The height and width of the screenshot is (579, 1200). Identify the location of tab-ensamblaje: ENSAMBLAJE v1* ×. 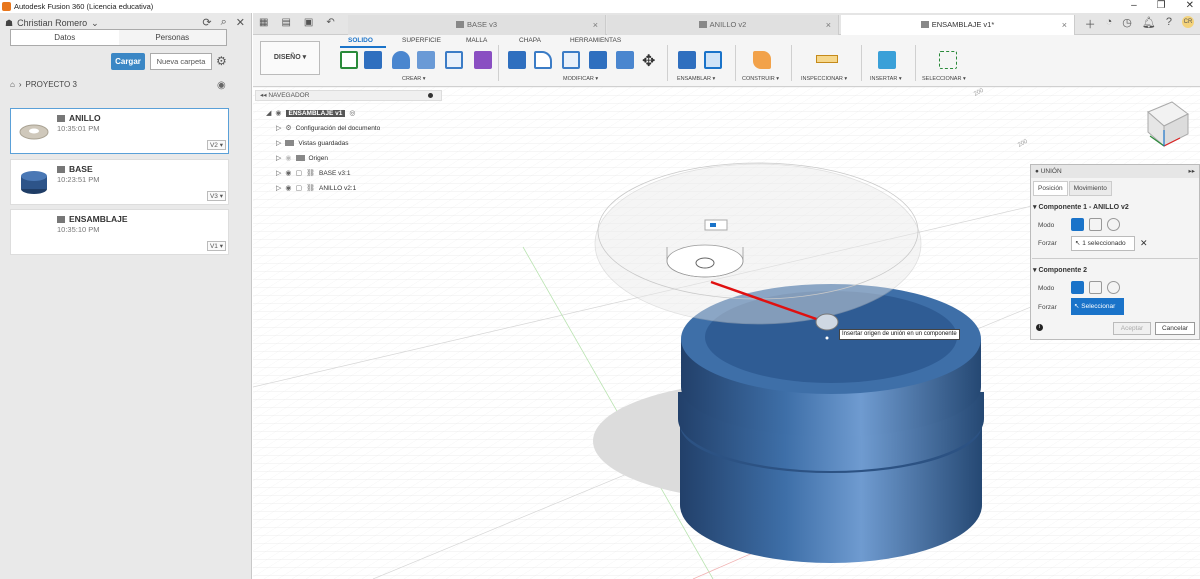
(958, 25).